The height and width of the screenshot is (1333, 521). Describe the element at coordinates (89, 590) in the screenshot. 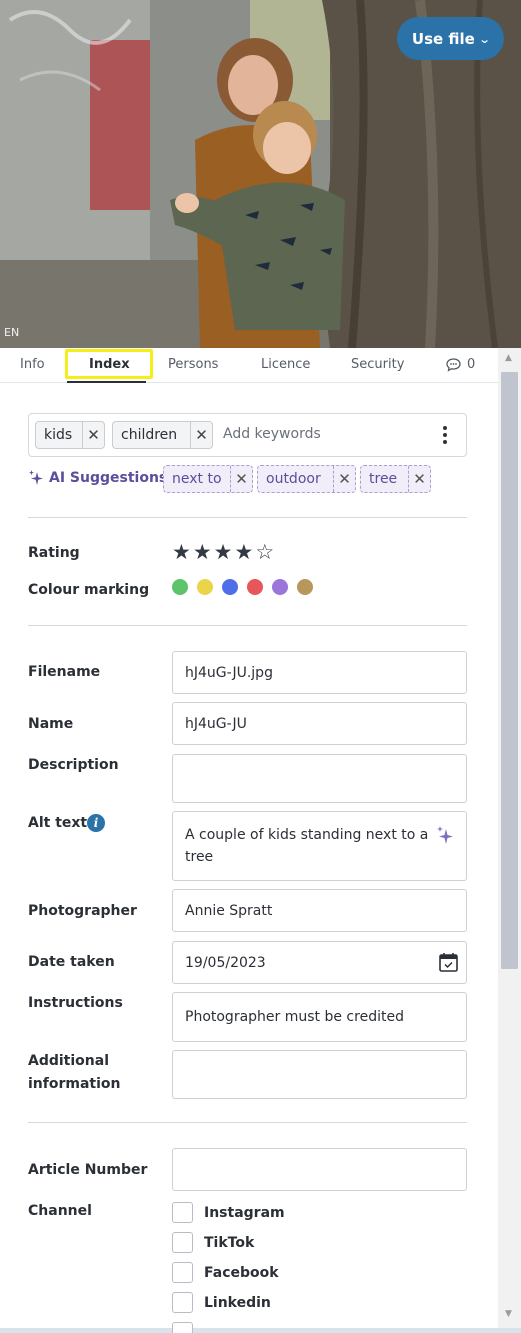

I see `colour-marking-label: Colour marking` at that location.